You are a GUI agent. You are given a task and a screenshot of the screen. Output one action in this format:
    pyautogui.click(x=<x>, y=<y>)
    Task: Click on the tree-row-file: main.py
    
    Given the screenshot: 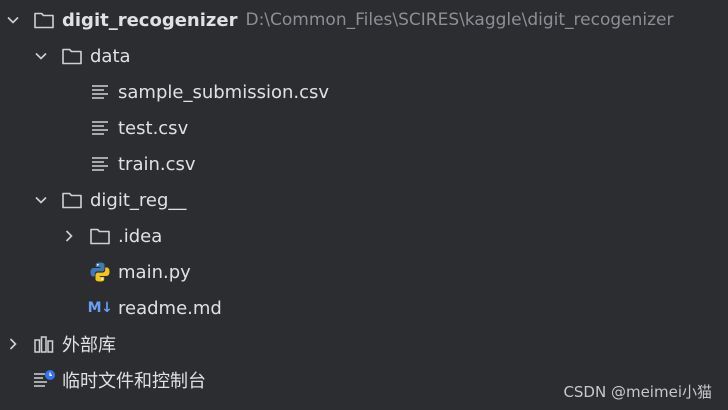 What is the action you would take?
    pyautogui.click(x=364, y=272)
    